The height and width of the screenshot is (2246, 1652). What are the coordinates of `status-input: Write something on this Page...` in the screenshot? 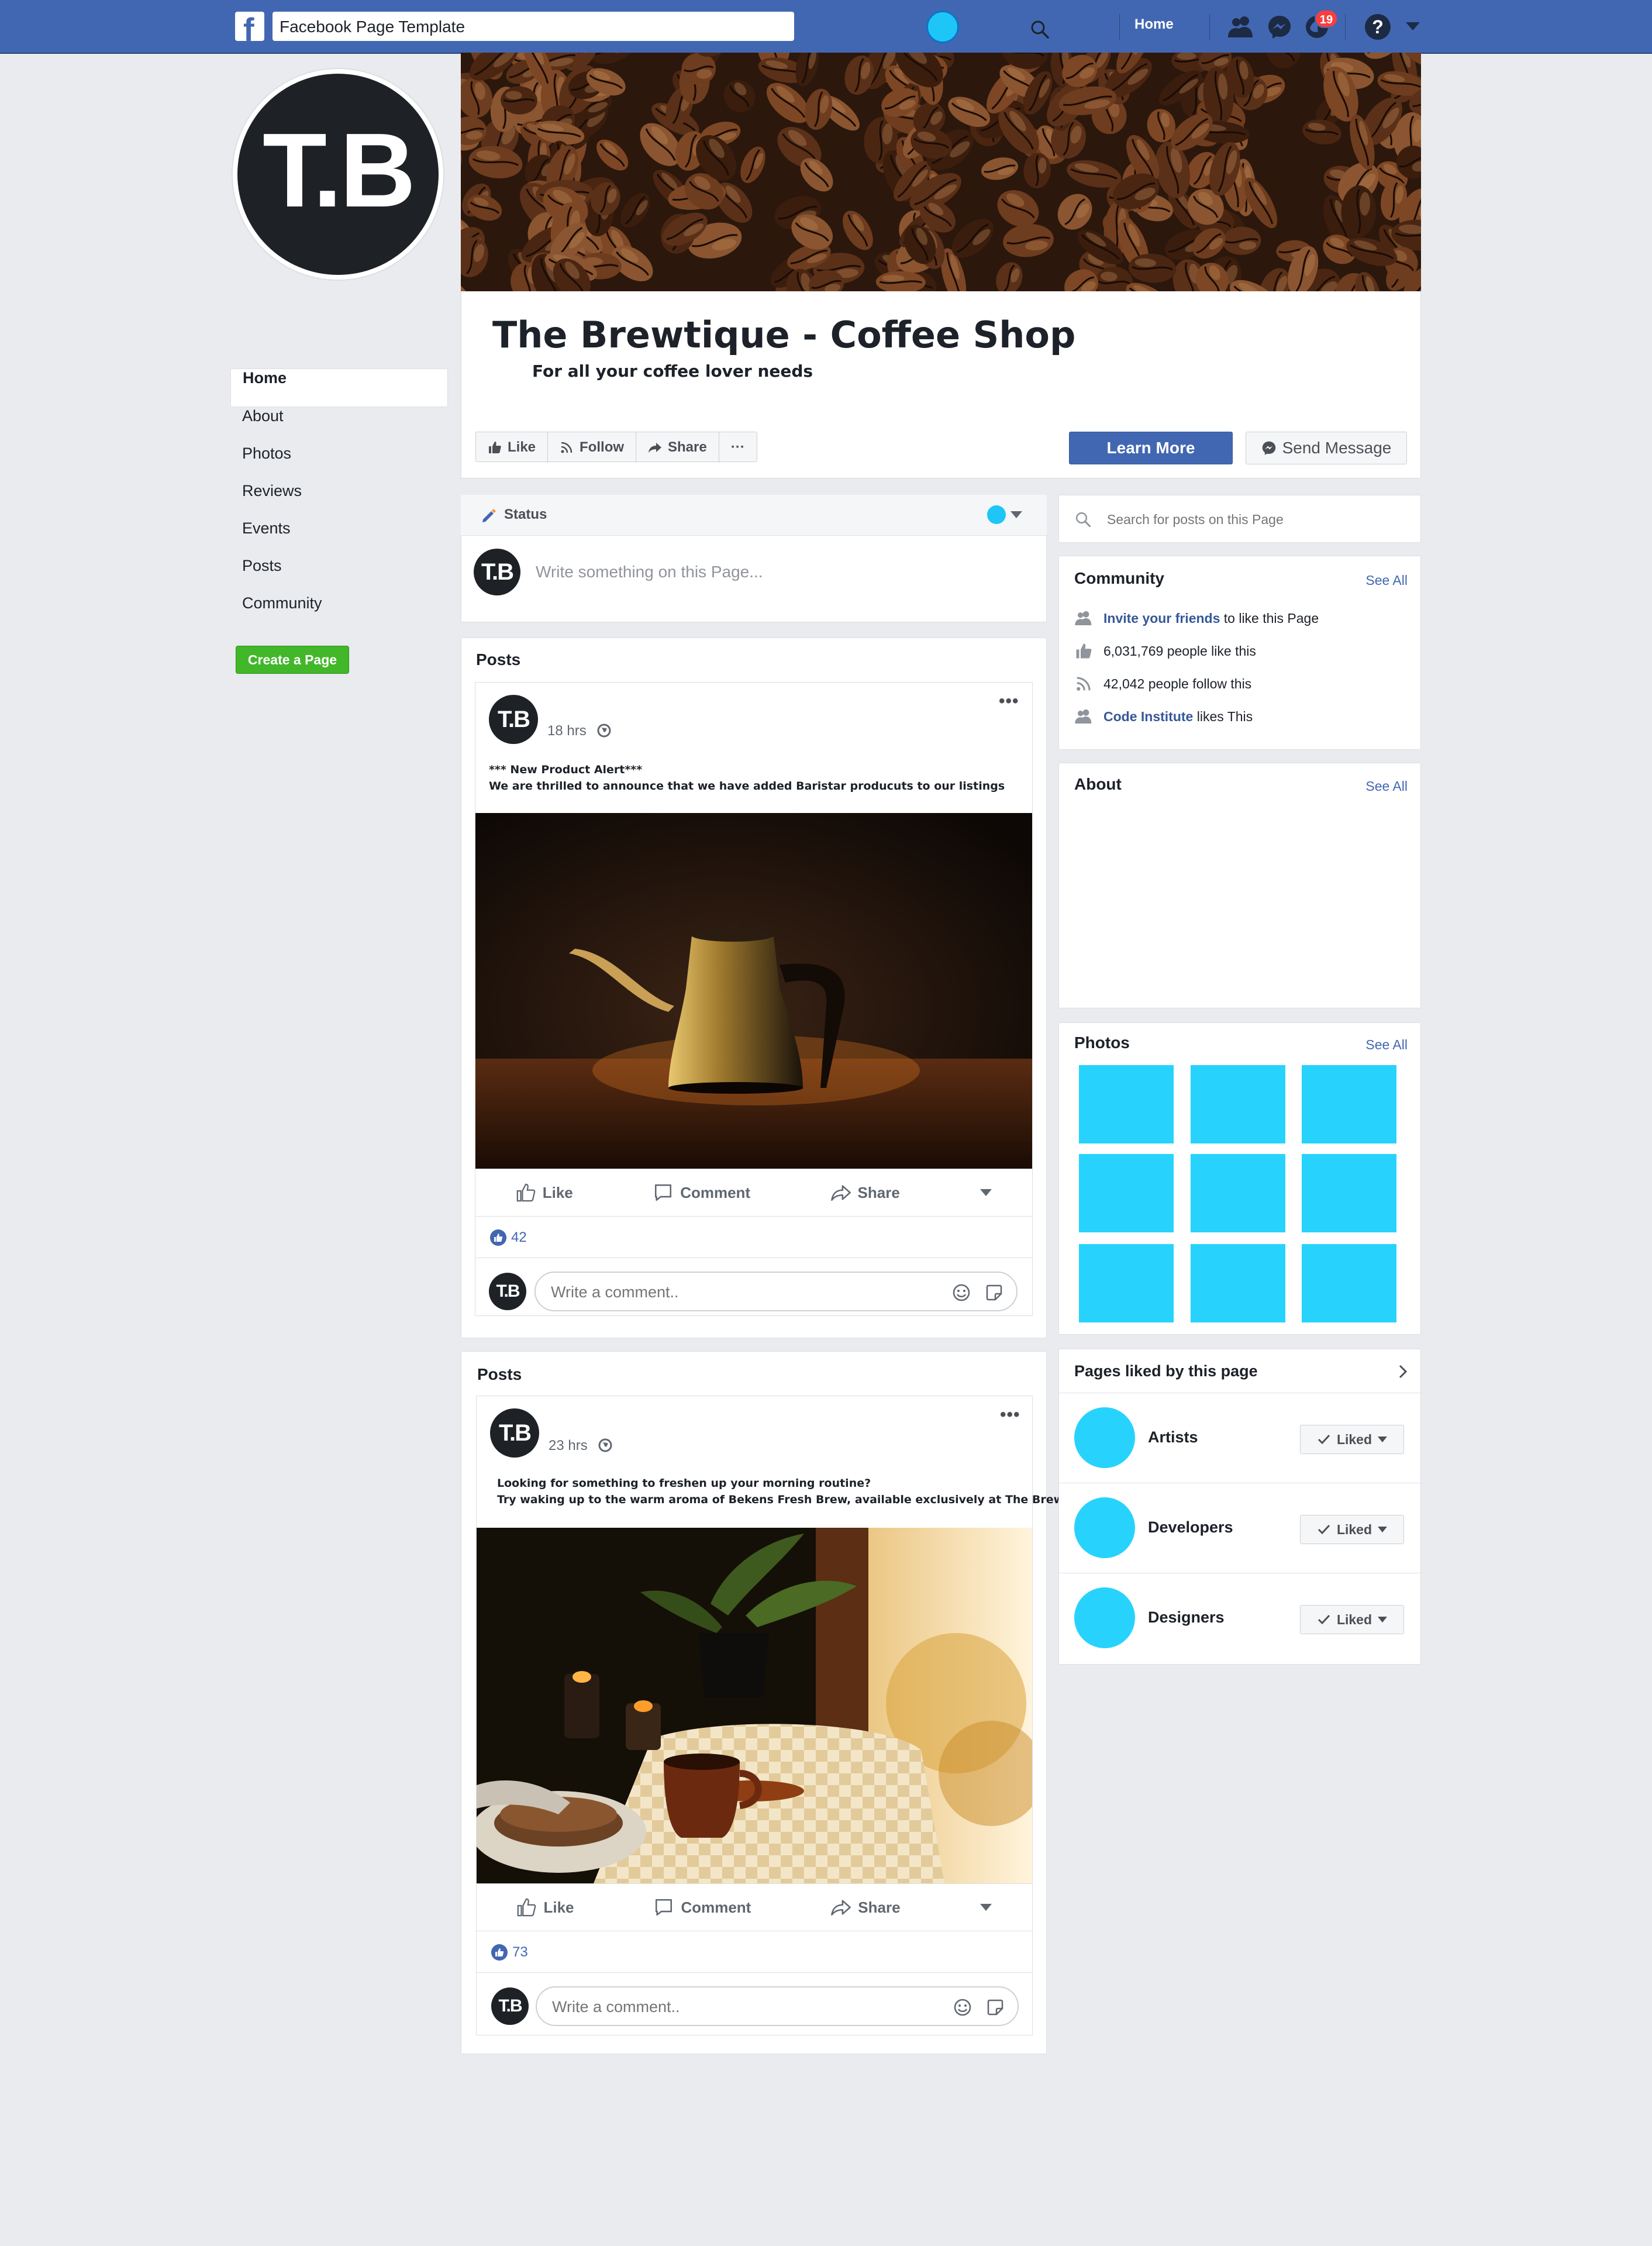 It's located at (649, 572).